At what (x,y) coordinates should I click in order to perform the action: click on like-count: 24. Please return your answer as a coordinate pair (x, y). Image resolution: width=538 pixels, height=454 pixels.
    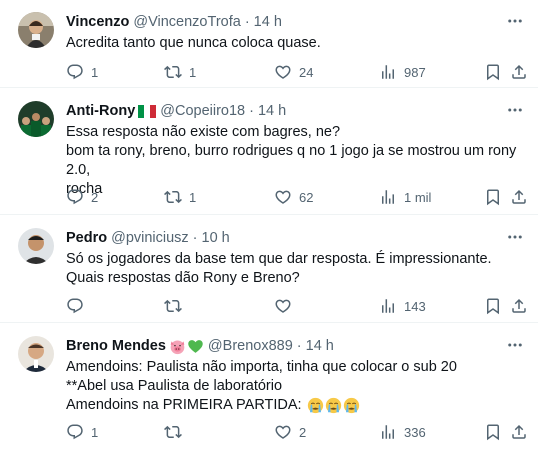
    Looking at the image, I should click on (306, 72).